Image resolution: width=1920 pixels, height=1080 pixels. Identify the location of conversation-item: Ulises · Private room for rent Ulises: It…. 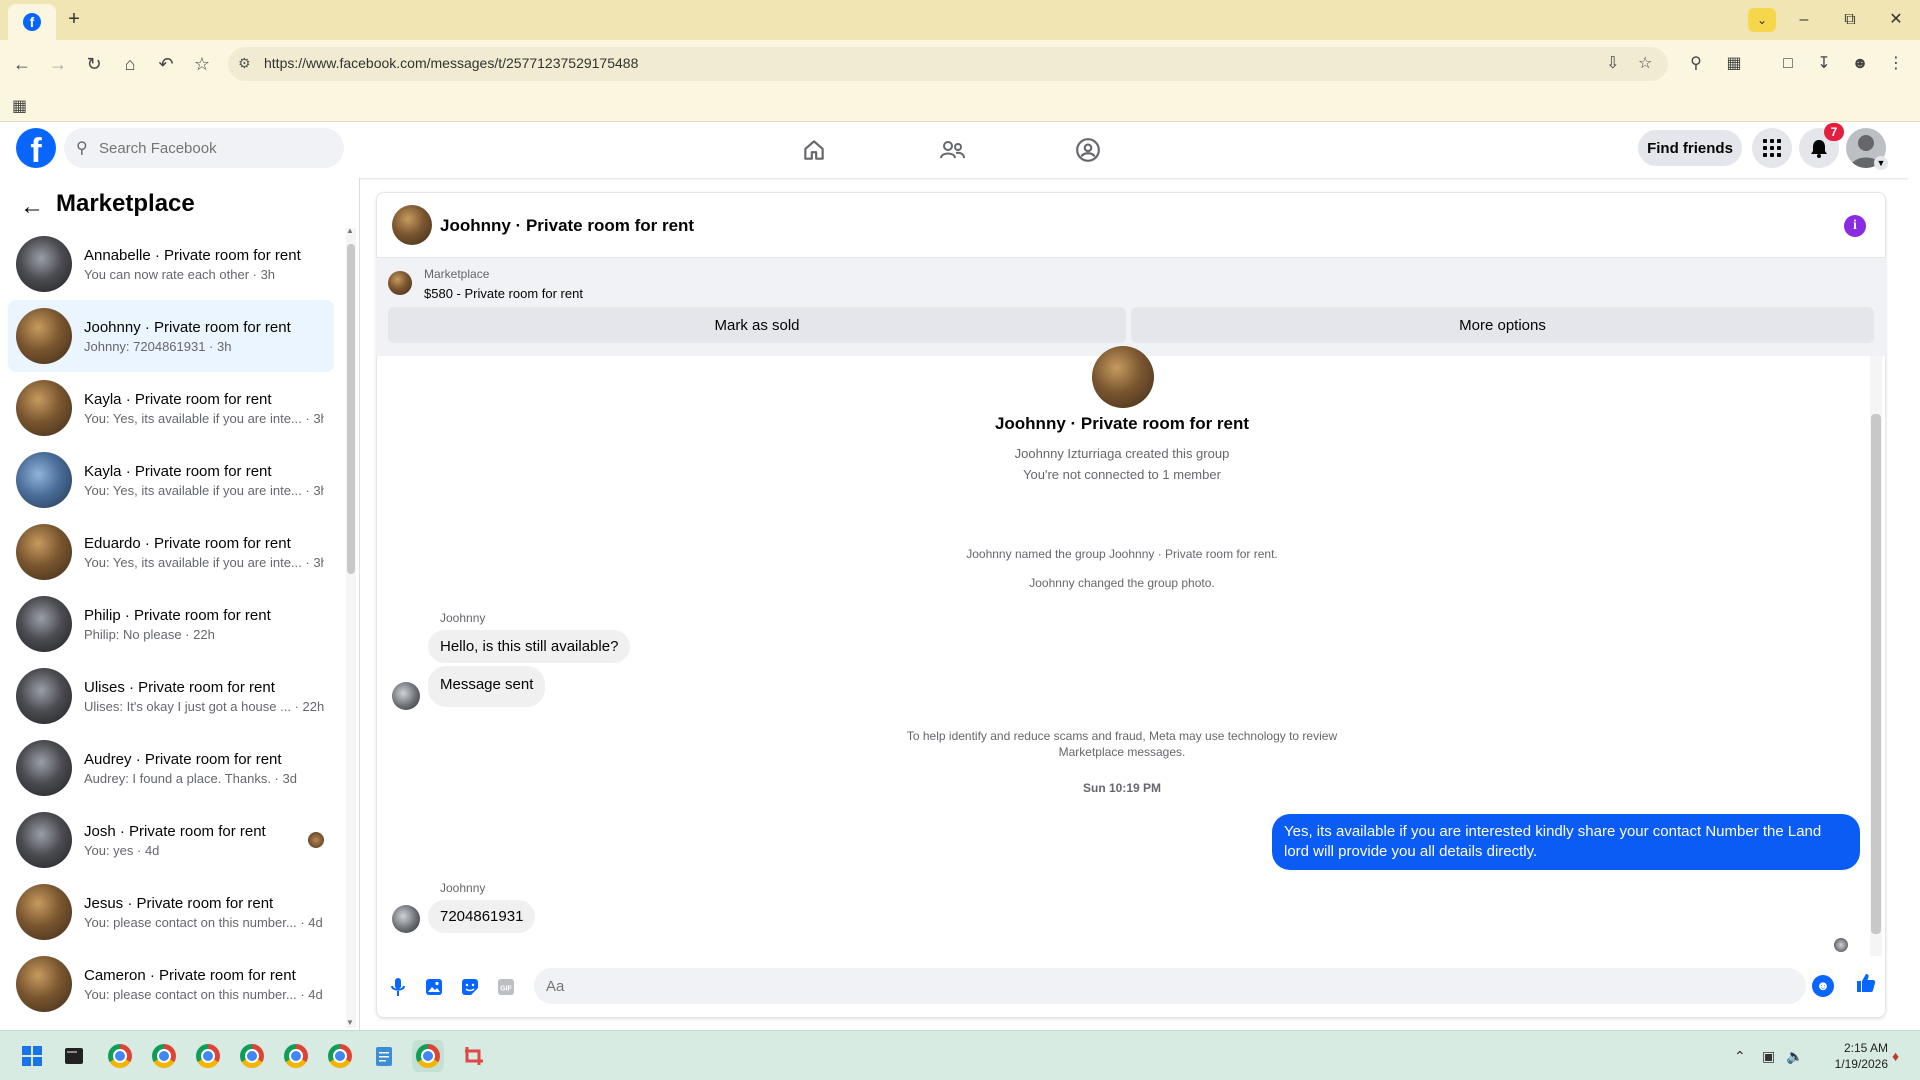
(171, 696).